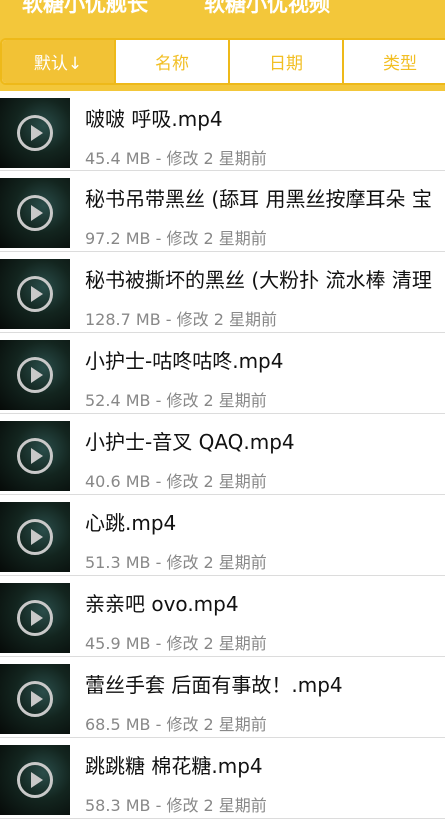 This screenshot has height=825, width=445. What do you see at coordinates (85, 9) in the screenshot?
I see `back-title: 软糖小优舰长` at bounding box center [85, 9].